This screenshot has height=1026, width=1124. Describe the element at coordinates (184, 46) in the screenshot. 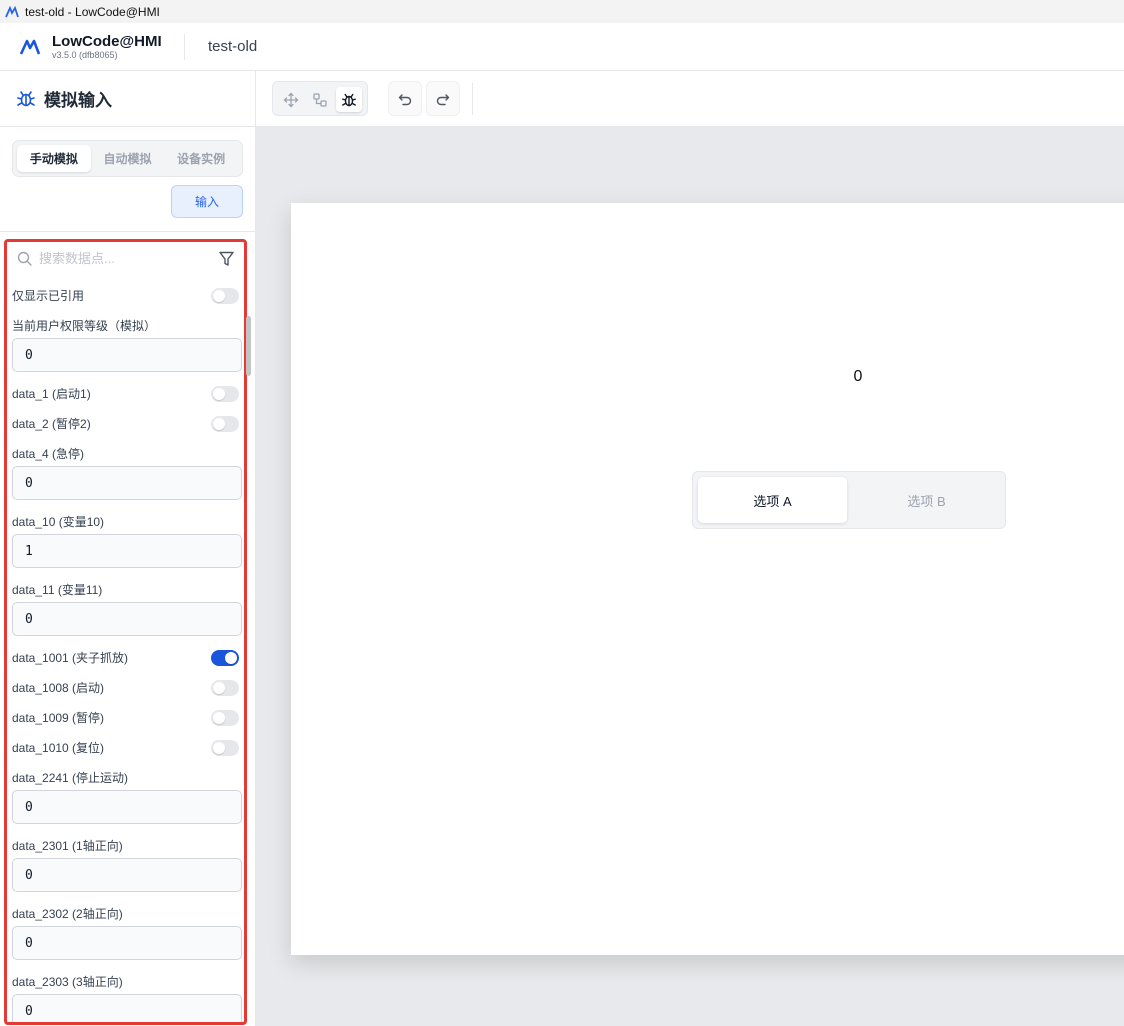

I see `header-divider` at that location.